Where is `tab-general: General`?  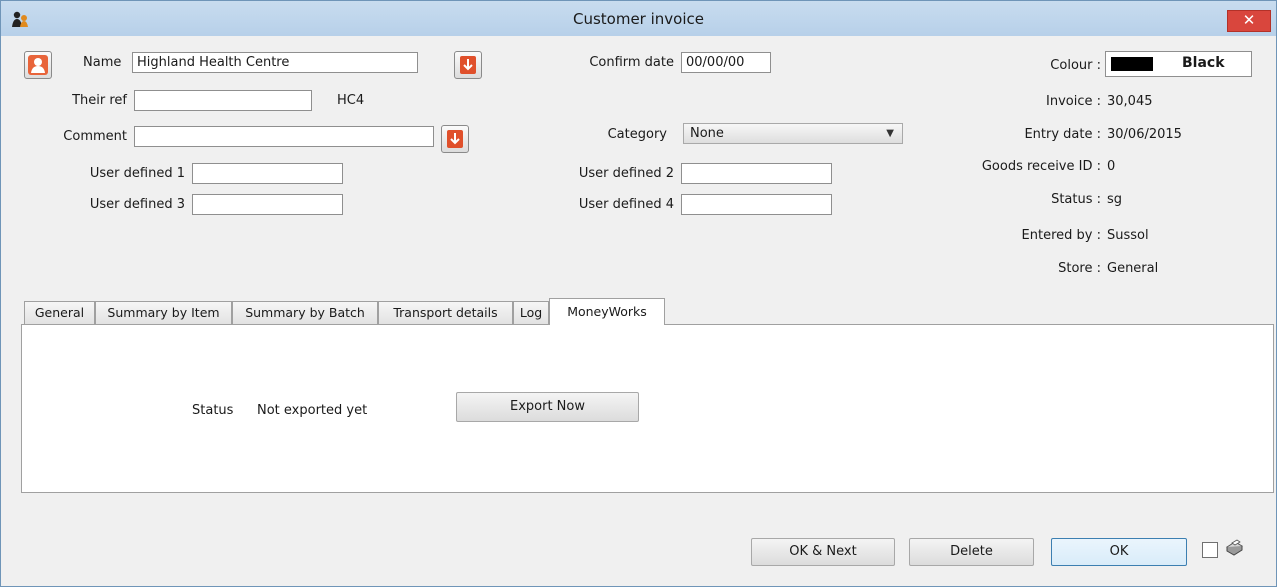 tab-general: General is located at coordinates (59, 312).